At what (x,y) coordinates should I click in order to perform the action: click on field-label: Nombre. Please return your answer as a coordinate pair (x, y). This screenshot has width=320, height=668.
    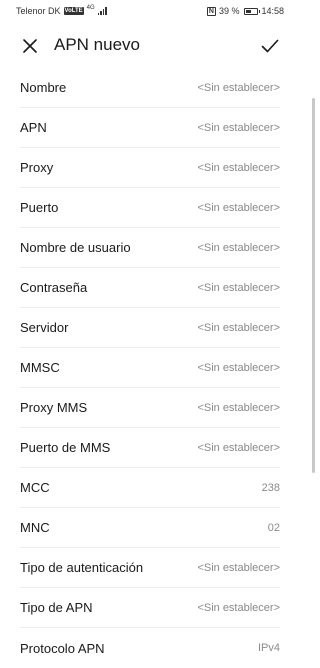
    Looking at the image, I should click on (43, 87).